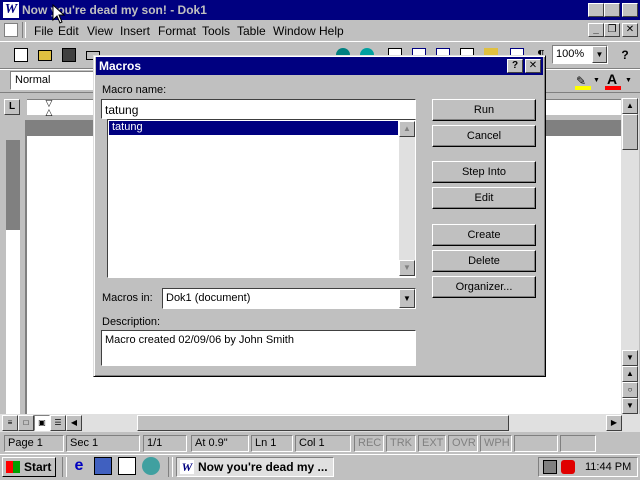 The image size is (640, 480). Describe the element at coordinates (135, 31) in the screenshot. I see `menu-insert: Insert` at that location.